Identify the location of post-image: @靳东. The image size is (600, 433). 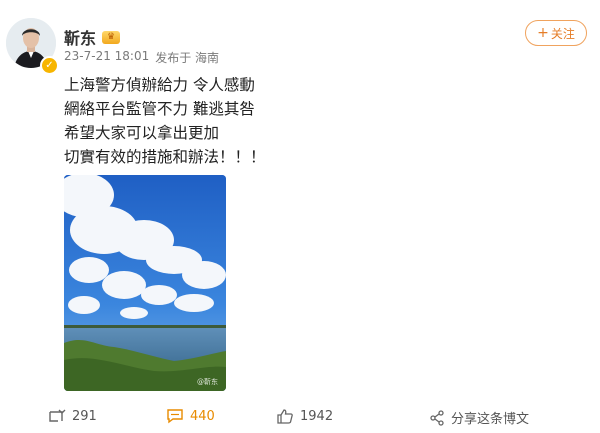
(145, 283).